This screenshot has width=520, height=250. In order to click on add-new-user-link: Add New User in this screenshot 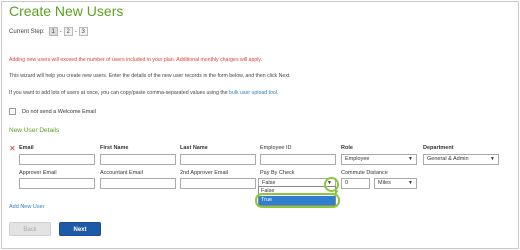, I will do `click(26, 207)`.